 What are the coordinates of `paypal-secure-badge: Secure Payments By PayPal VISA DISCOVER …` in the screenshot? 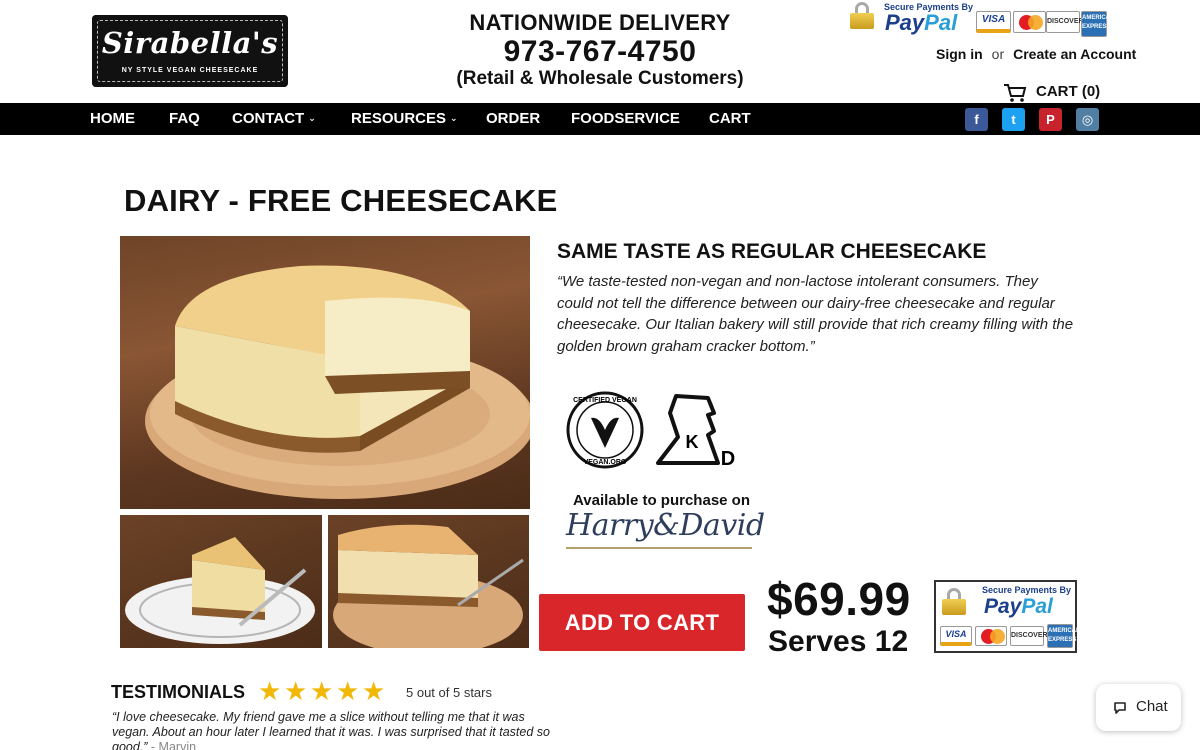 It's located at (982, 20).